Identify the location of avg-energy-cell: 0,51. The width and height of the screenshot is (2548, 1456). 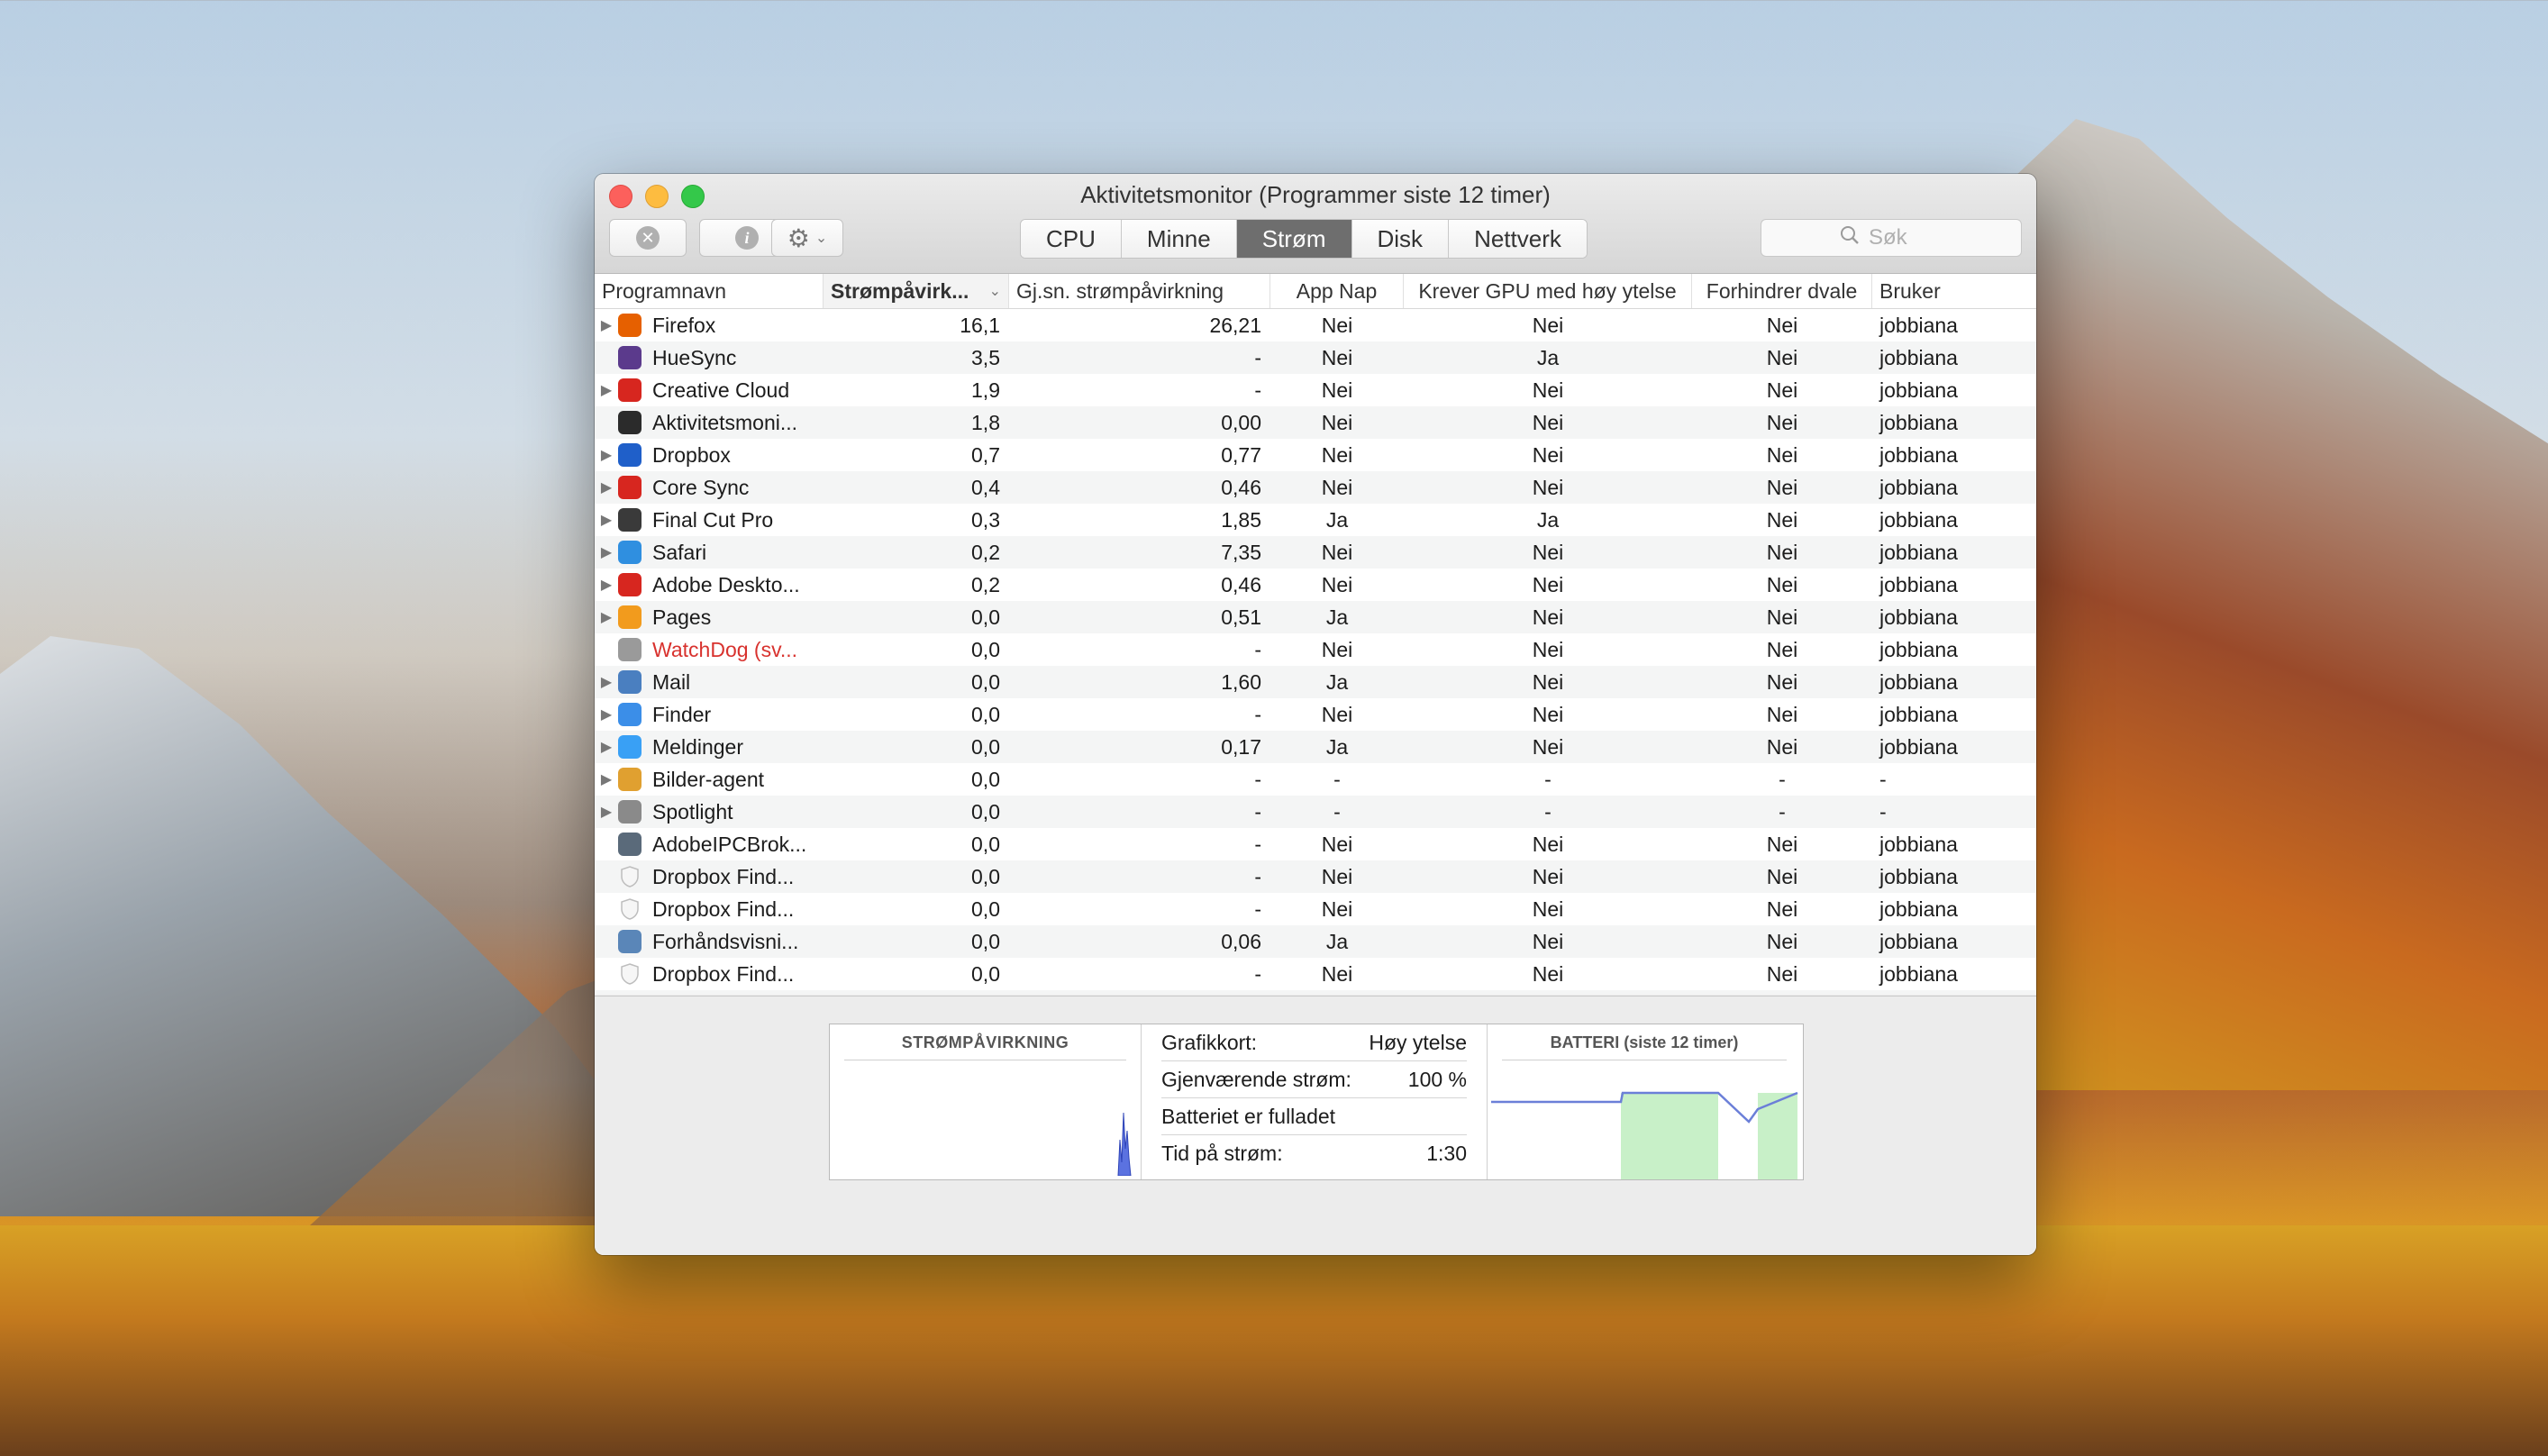
(1241, 617).